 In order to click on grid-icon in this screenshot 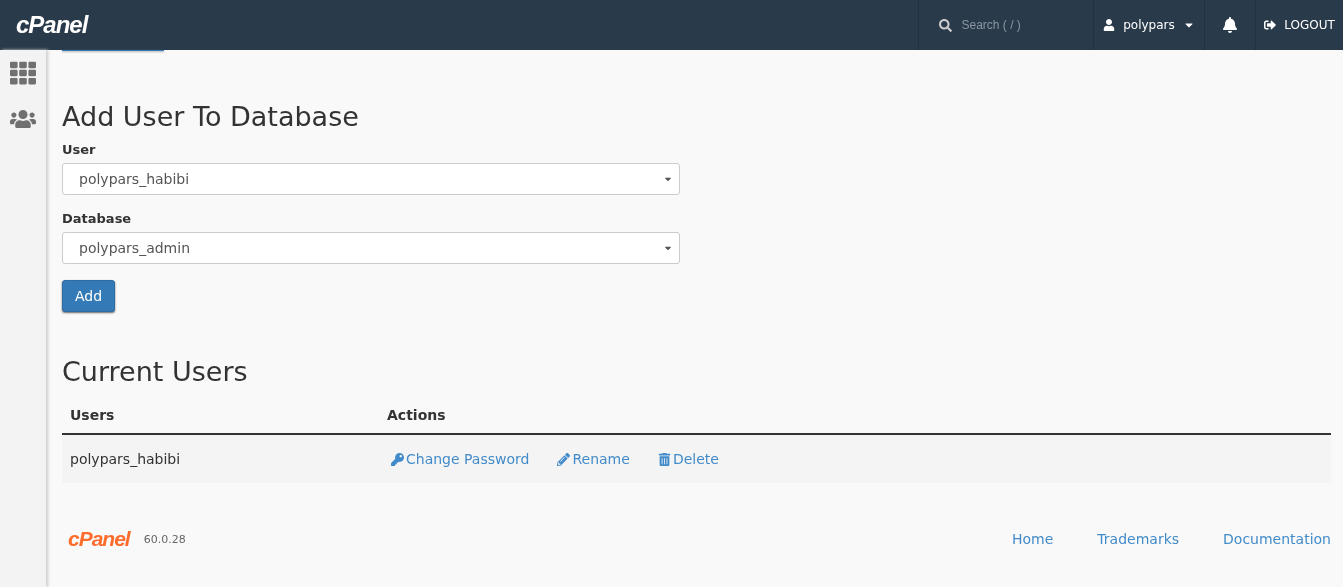, I will do `click(23, 73)`.